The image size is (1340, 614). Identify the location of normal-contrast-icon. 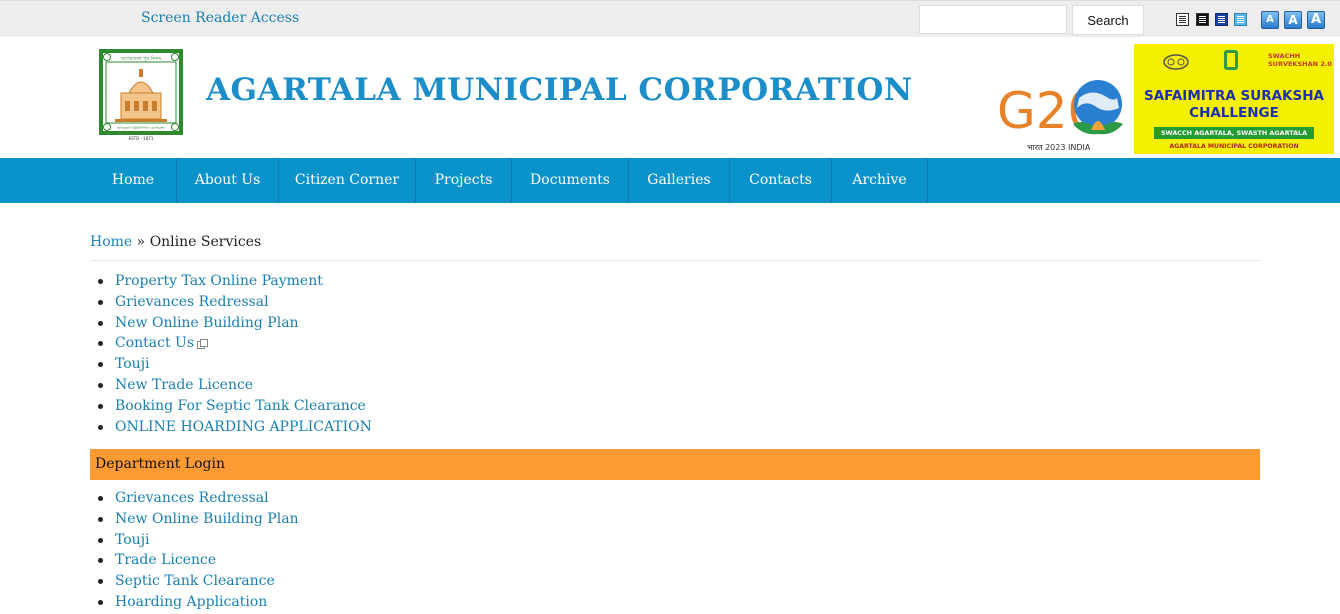
(1182, 19).